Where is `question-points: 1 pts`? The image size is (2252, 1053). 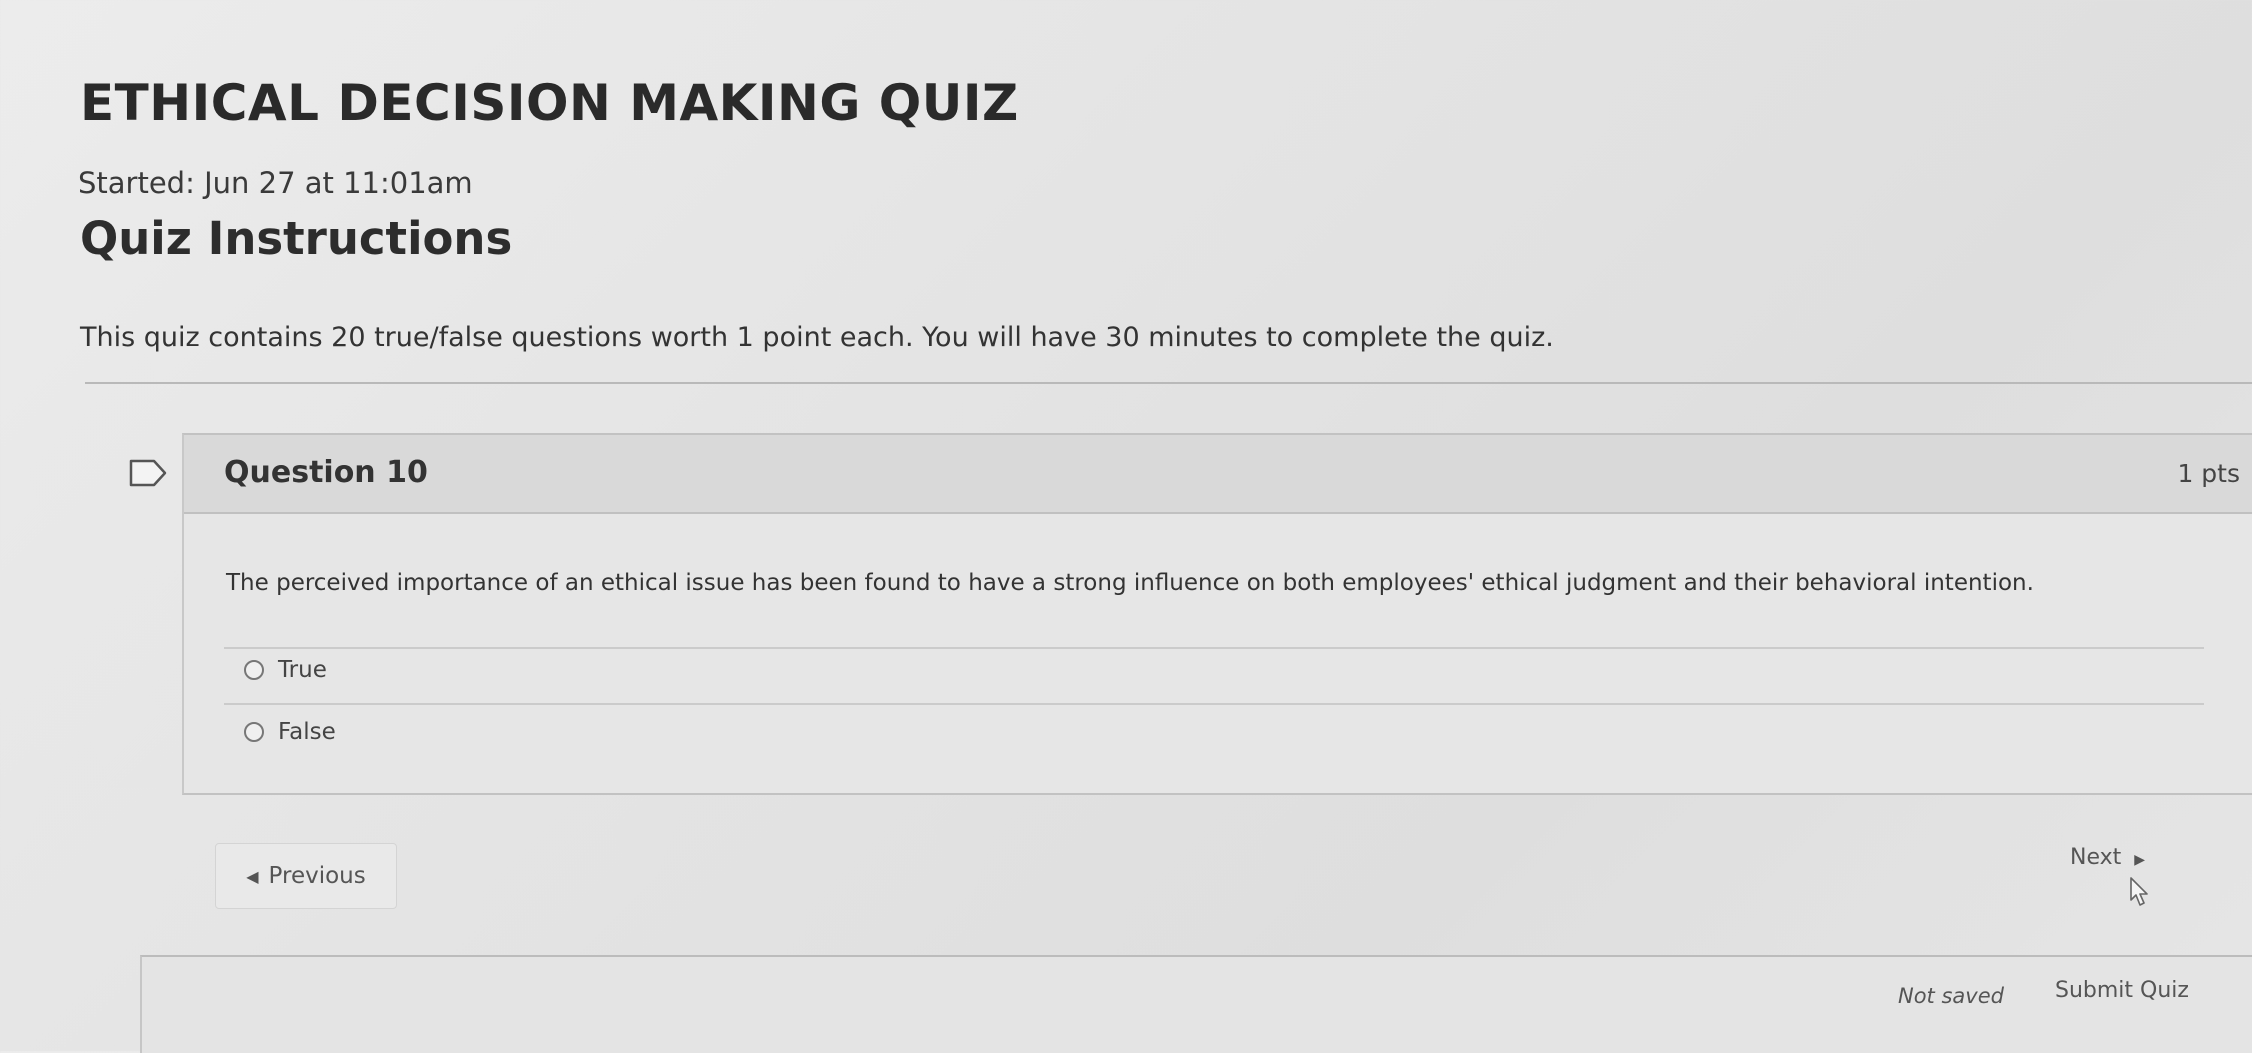 question-points: 1 pts is located at coordinates (2208, 473).